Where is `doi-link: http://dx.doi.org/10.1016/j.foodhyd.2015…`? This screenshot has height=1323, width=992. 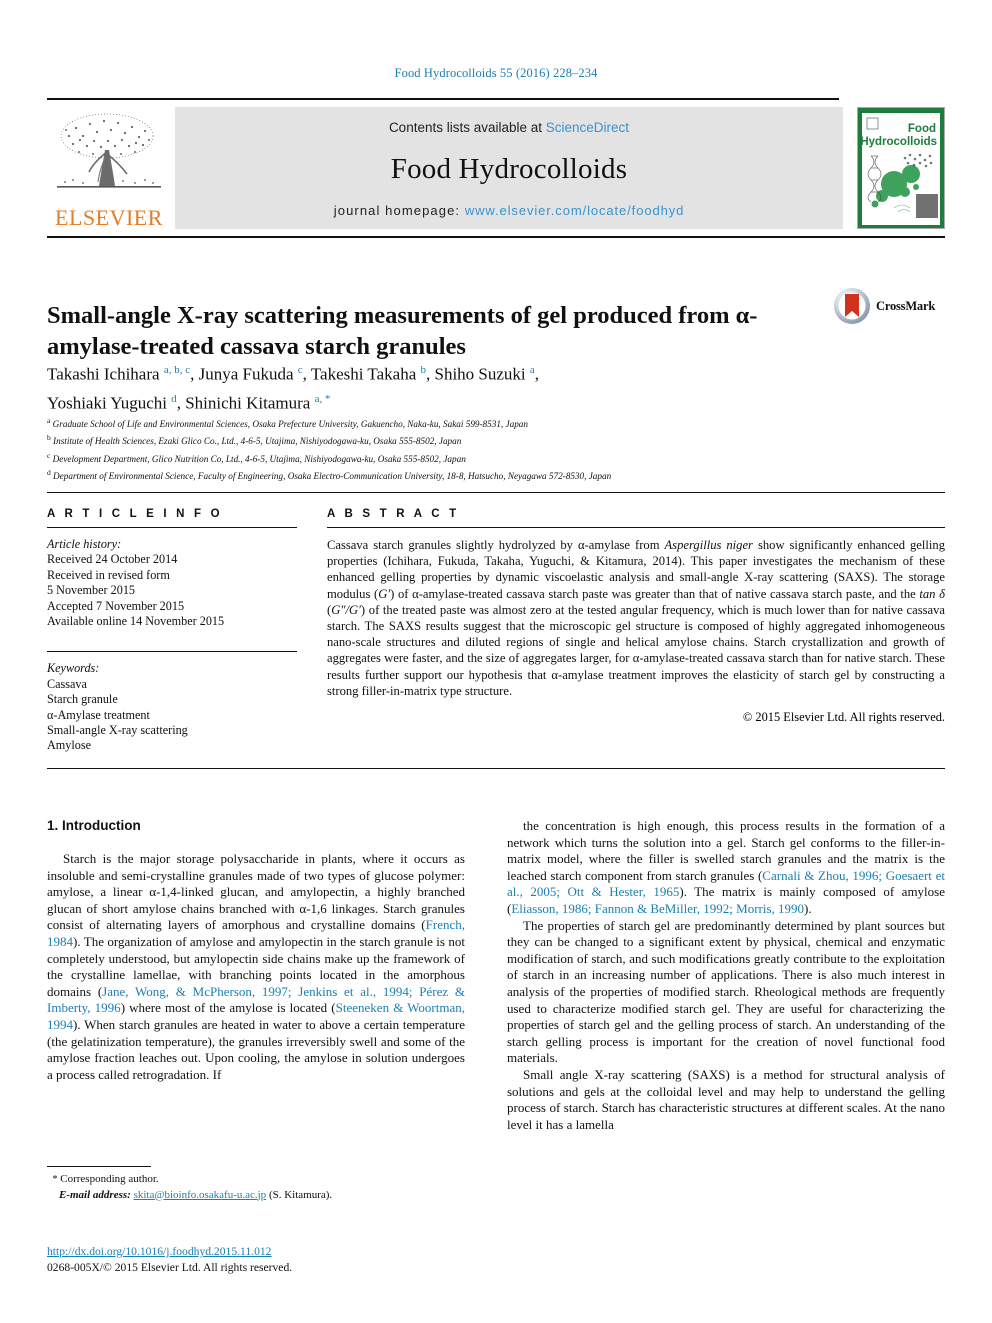 doi-link: http://dx.doi.org/10.1016/j.foodhyd.2015… is located at coordinates (159, 1251).